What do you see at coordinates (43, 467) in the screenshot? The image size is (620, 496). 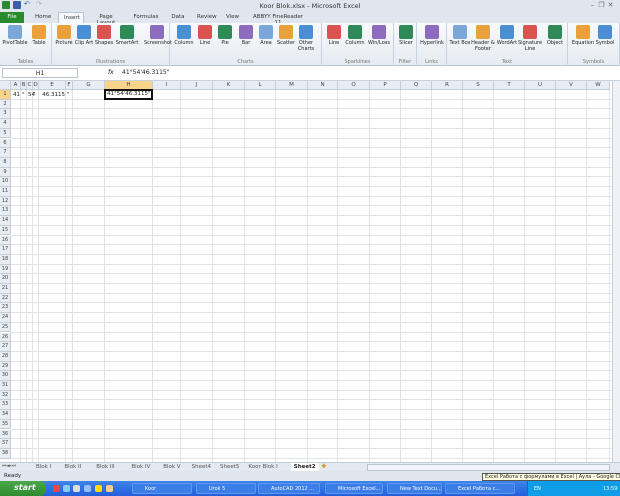 I see `sheet-tab-blok-i: Blok I` at bounding box center [43, 467].